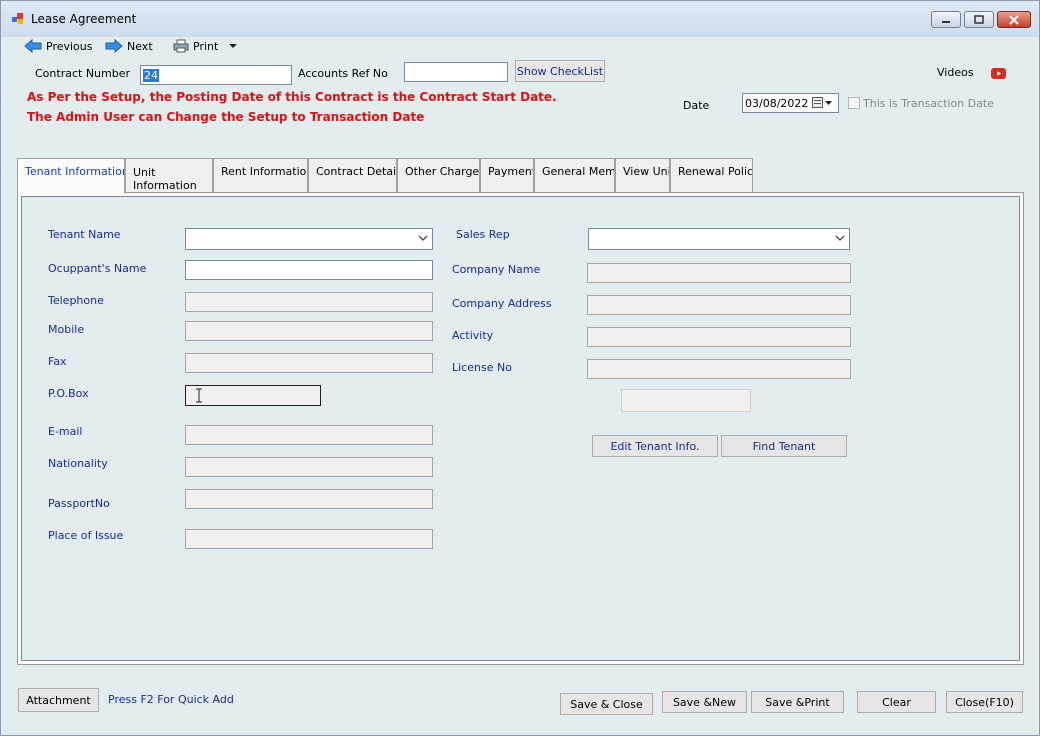 This screenshot has width=1040, height=736. What do you see at coordinates (560, 71) in the screenshot?
I see `show-checklist-button: Show CheckList` at bounding box center [560, 71].